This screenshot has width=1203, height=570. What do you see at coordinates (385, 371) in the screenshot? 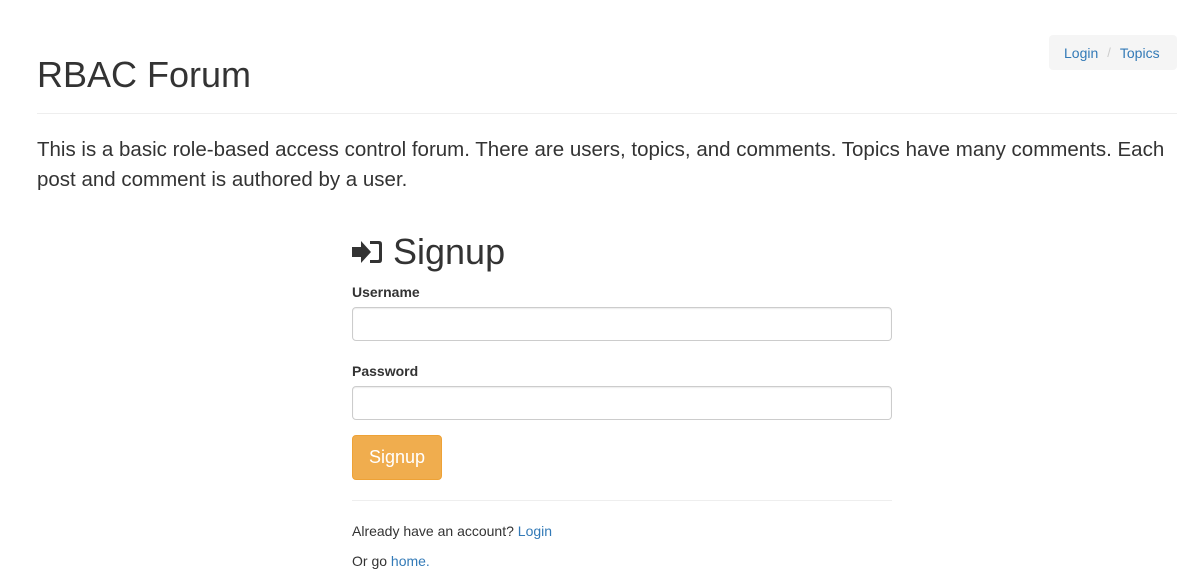
I see `password-label: Password` at bounding box center [385, 371].